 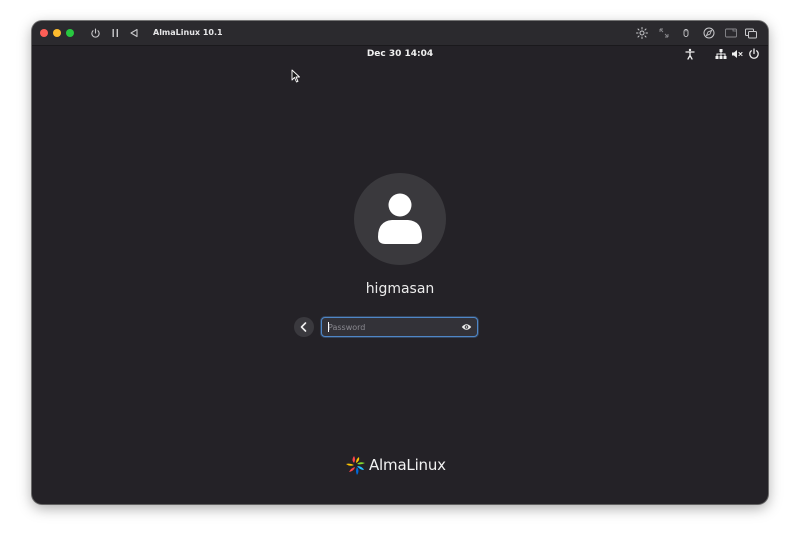 I want to click on user-avatar, so click(x=400, y=219).